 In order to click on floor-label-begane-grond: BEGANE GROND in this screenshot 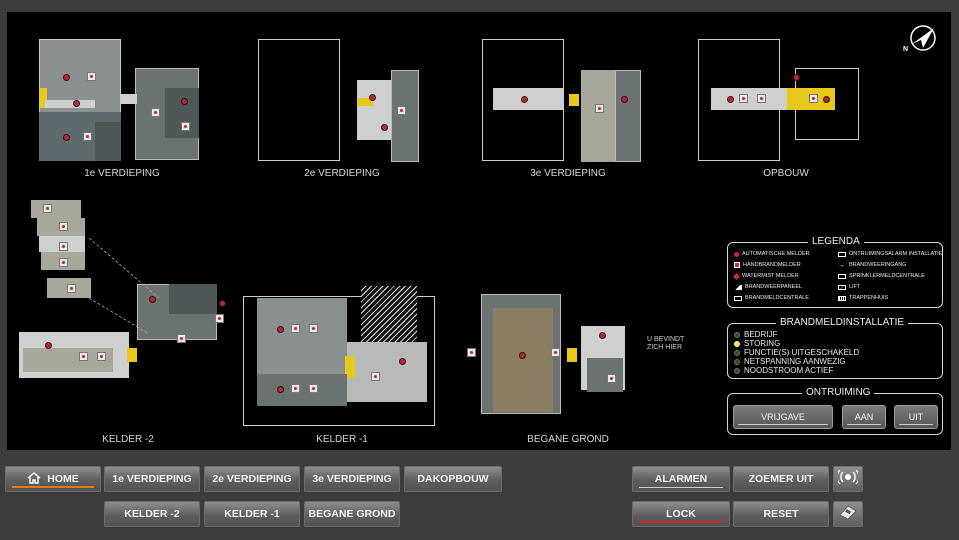, I will do `click(568, 439)`.